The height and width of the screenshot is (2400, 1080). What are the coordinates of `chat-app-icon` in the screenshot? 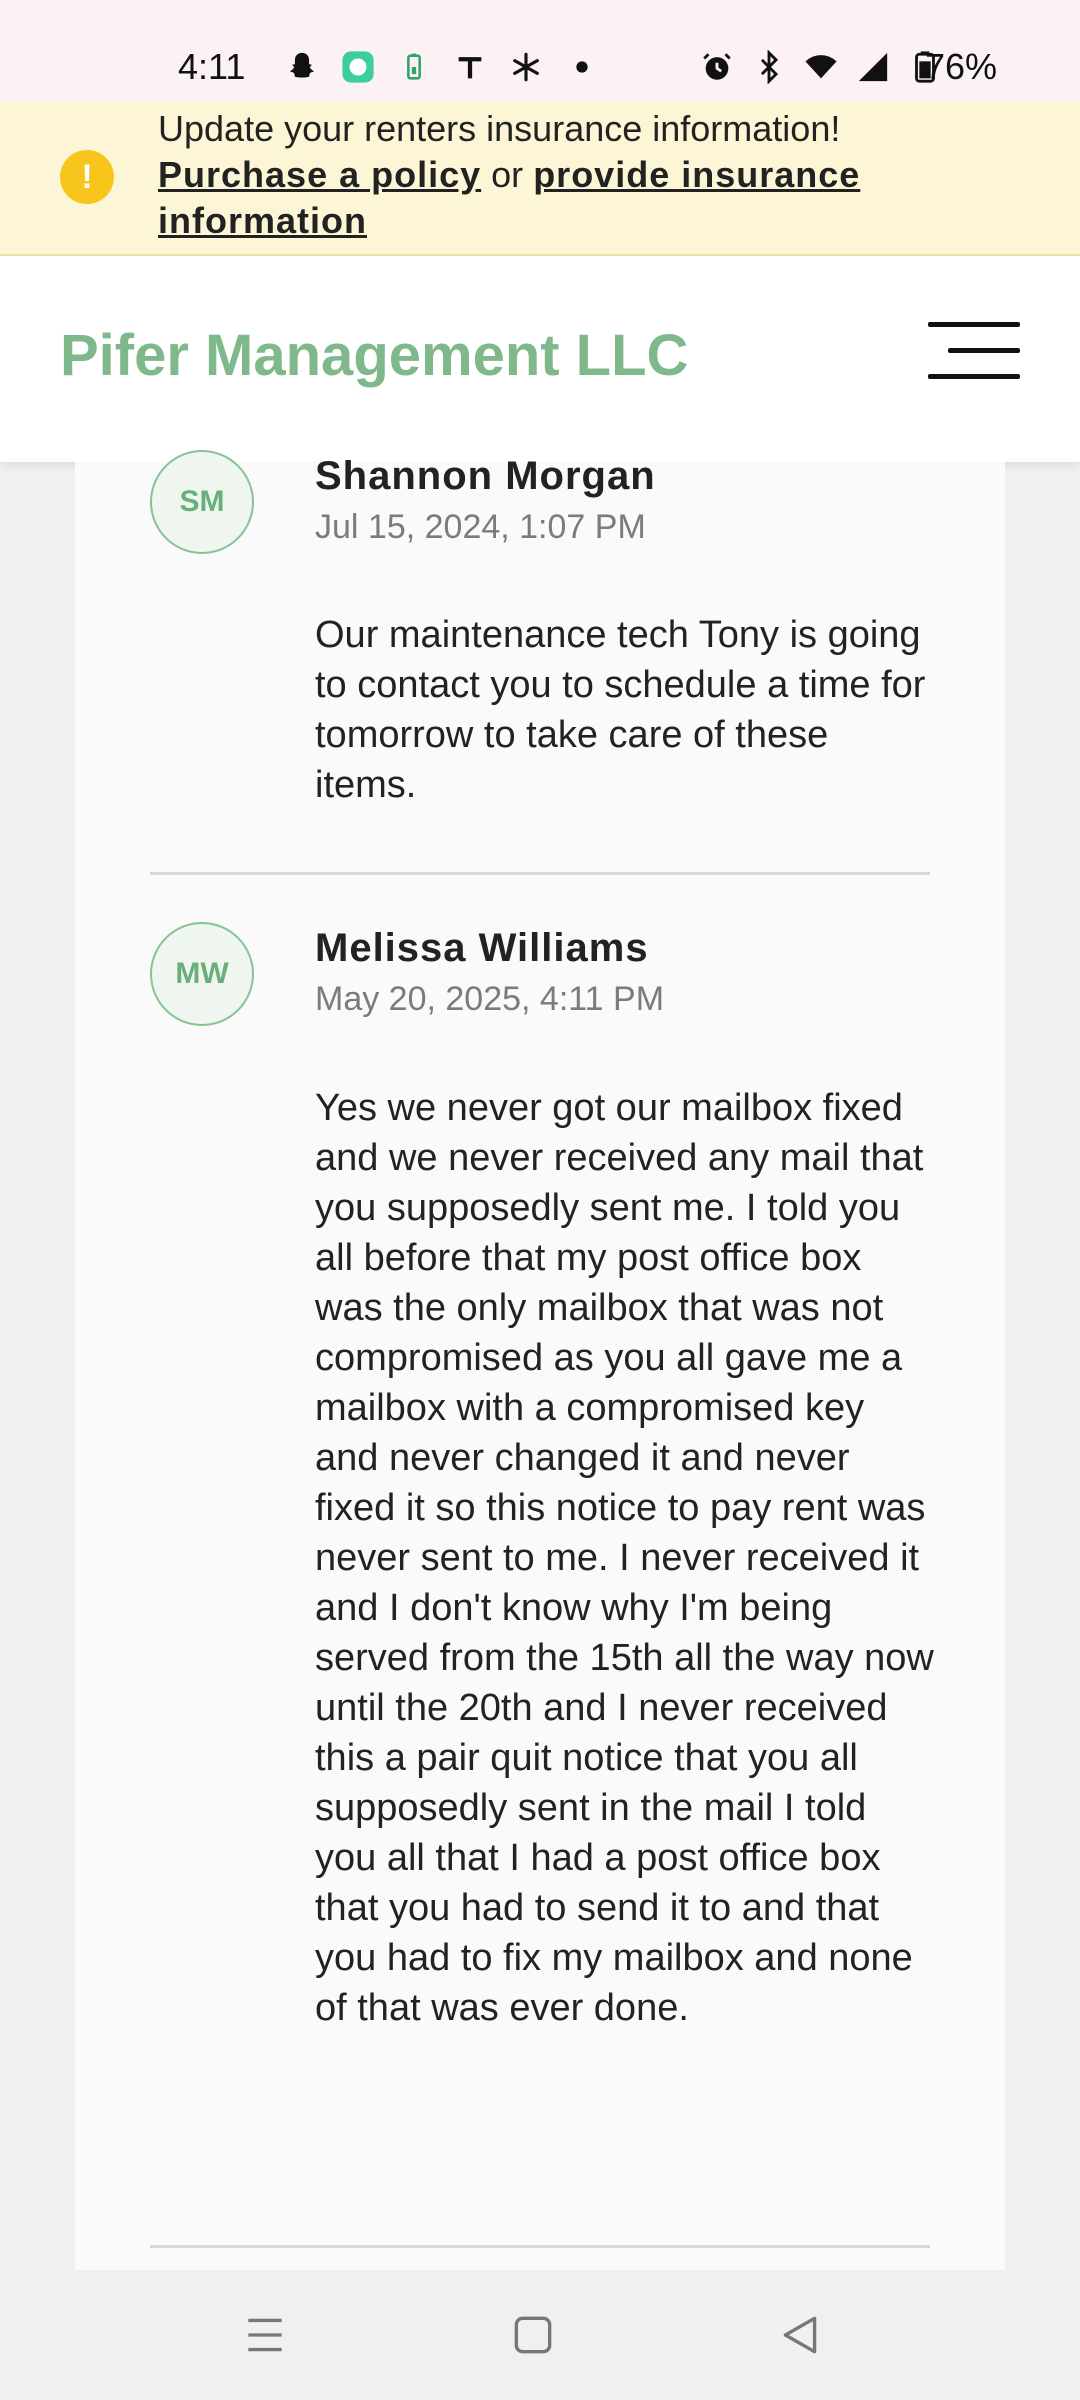 It's located at (358, 67).